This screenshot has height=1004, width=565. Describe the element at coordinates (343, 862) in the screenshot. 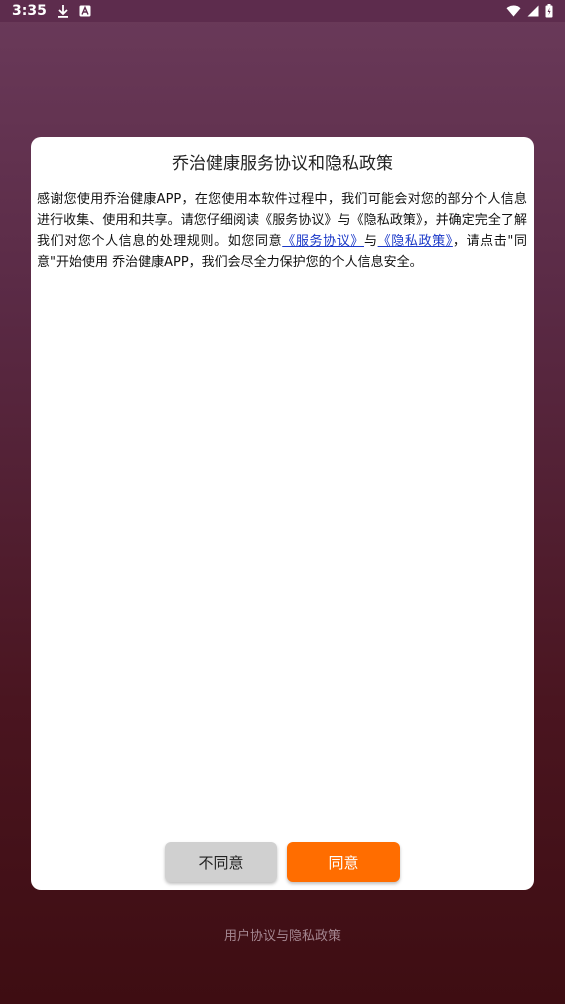

I see `agree-button: 同意` at that location.